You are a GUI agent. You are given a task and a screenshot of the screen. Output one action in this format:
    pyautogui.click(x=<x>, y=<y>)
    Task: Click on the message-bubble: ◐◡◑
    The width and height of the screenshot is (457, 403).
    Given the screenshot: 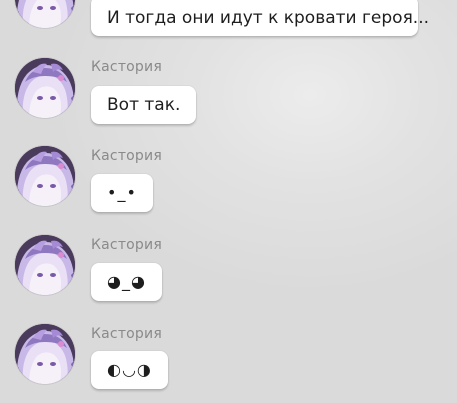 What is the action you would take?
    pyautogui.click(x=129, y=370)
    